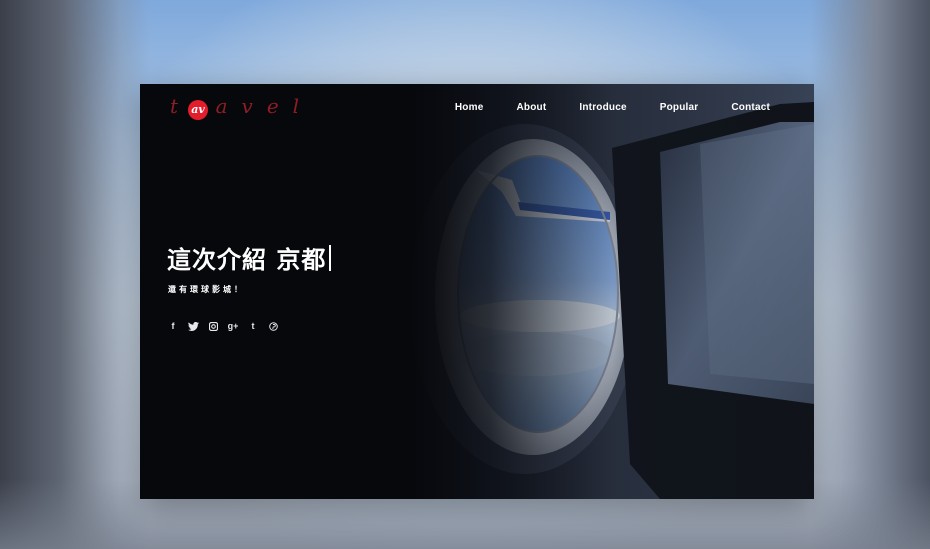  Describe the element at coordinates (193, 326) in the screenshot. I see `twitter-icon` at that location.